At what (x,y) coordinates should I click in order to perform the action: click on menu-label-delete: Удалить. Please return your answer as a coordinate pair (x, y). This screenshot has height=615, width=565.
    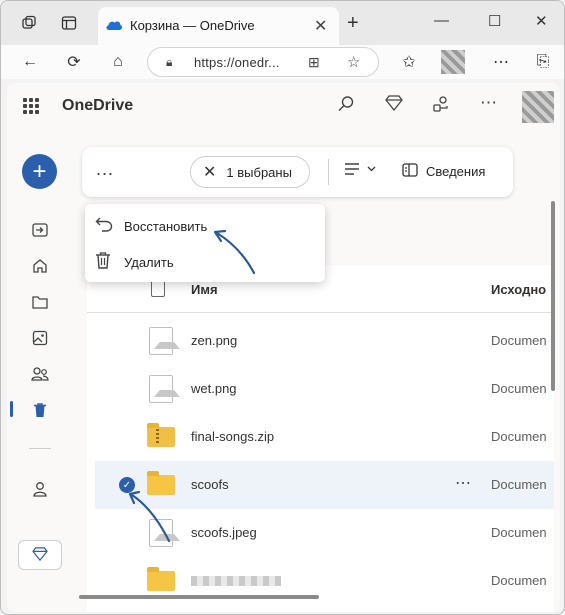
    Looking at the image, I should click on (149, 262).